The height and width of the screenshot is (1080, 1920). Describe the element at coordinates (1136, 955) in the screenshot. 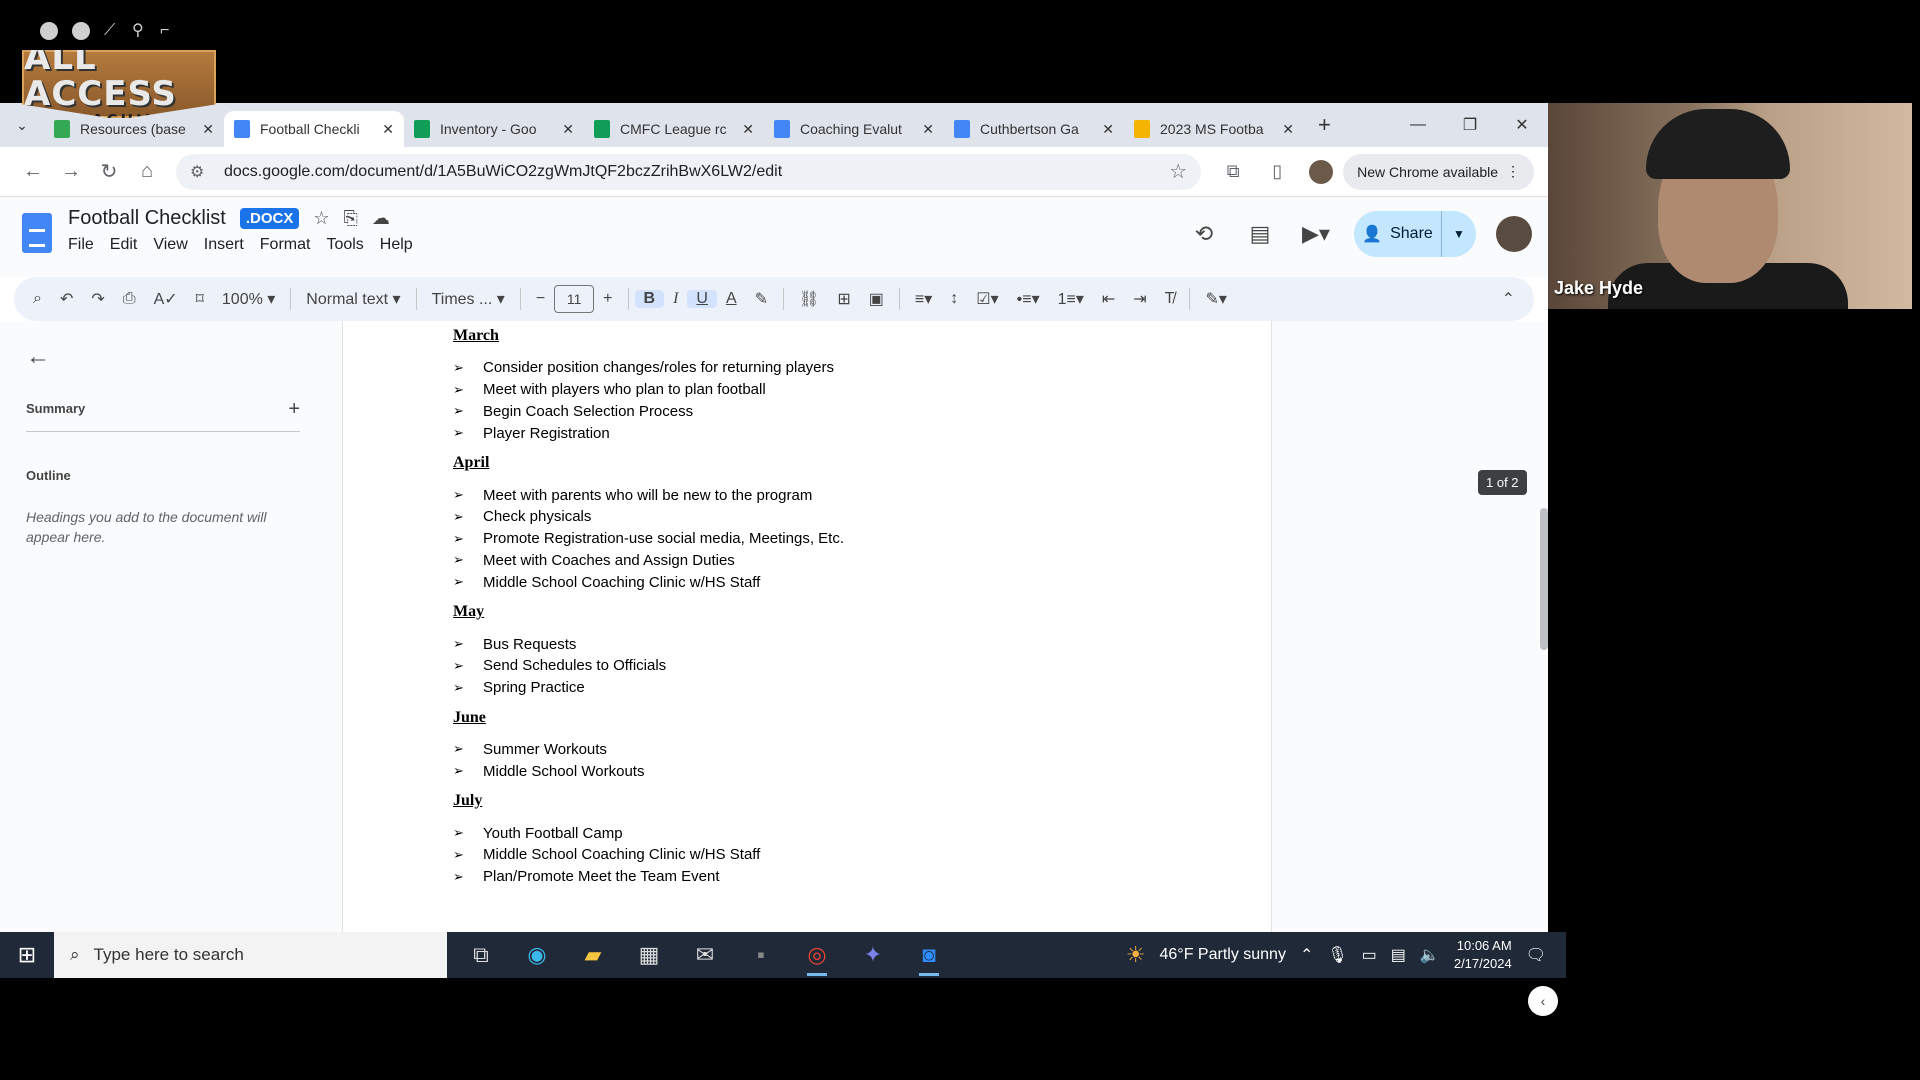

I see `weather-icon: ☀` at that location.